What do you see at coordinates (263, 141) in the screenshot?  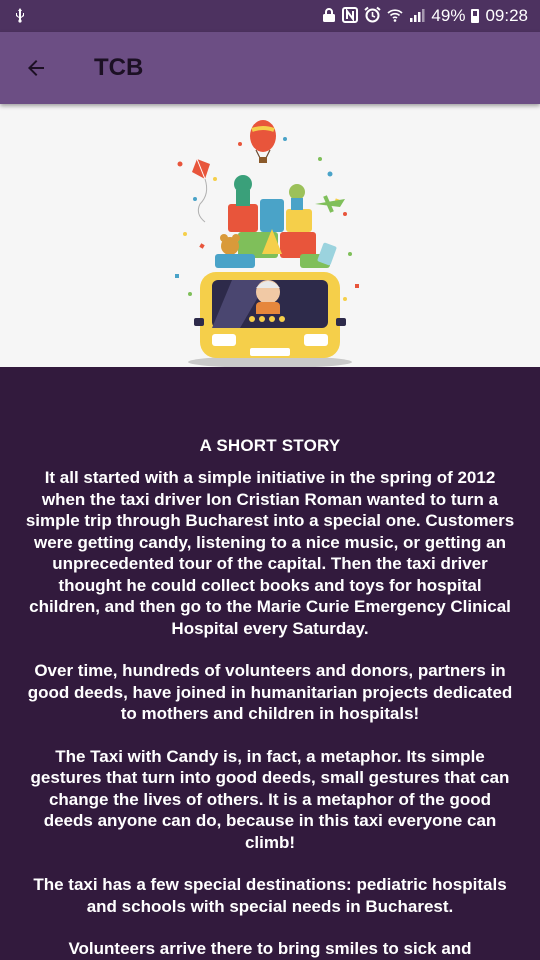 I see `balloon-graphic` at bounding box center [263, 141].